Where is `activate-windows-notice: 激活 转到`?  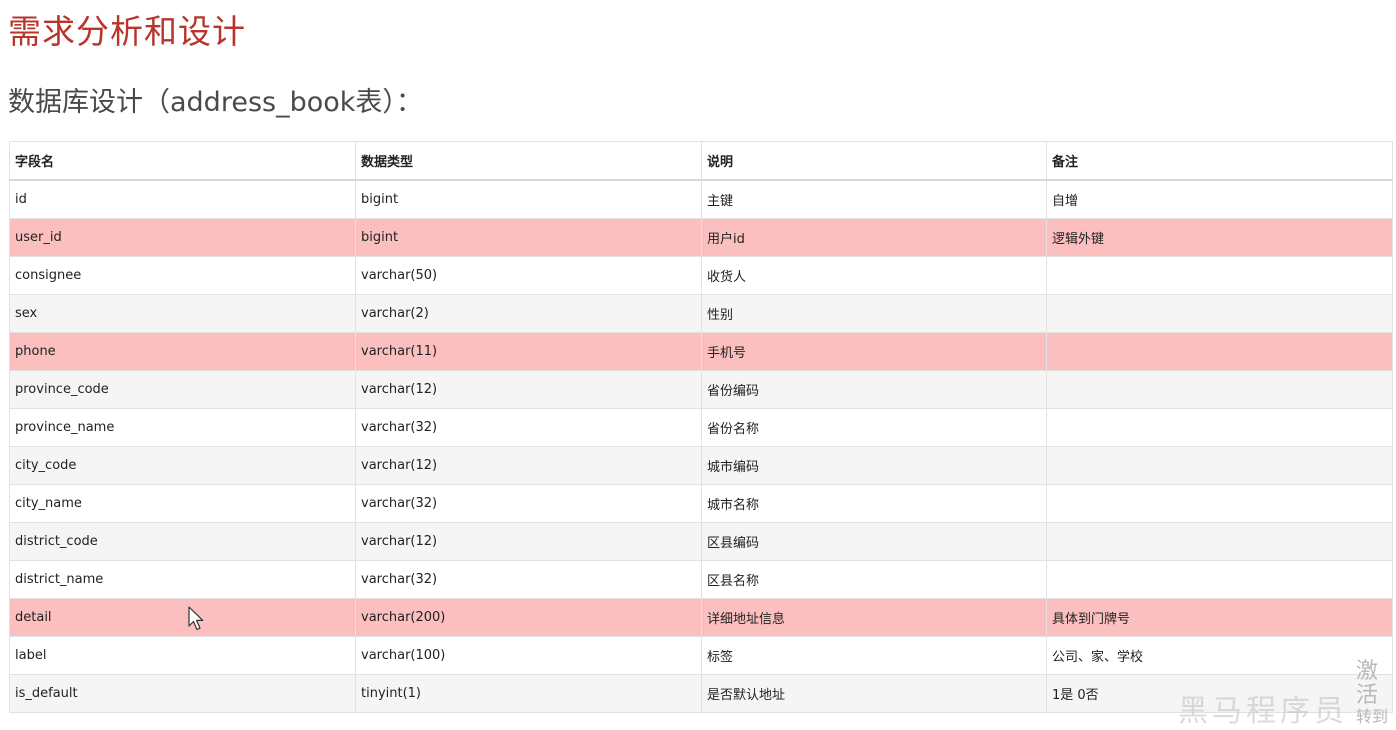 activate-windows-notice: 激活 转到 is located at coordinates (1376, 693).